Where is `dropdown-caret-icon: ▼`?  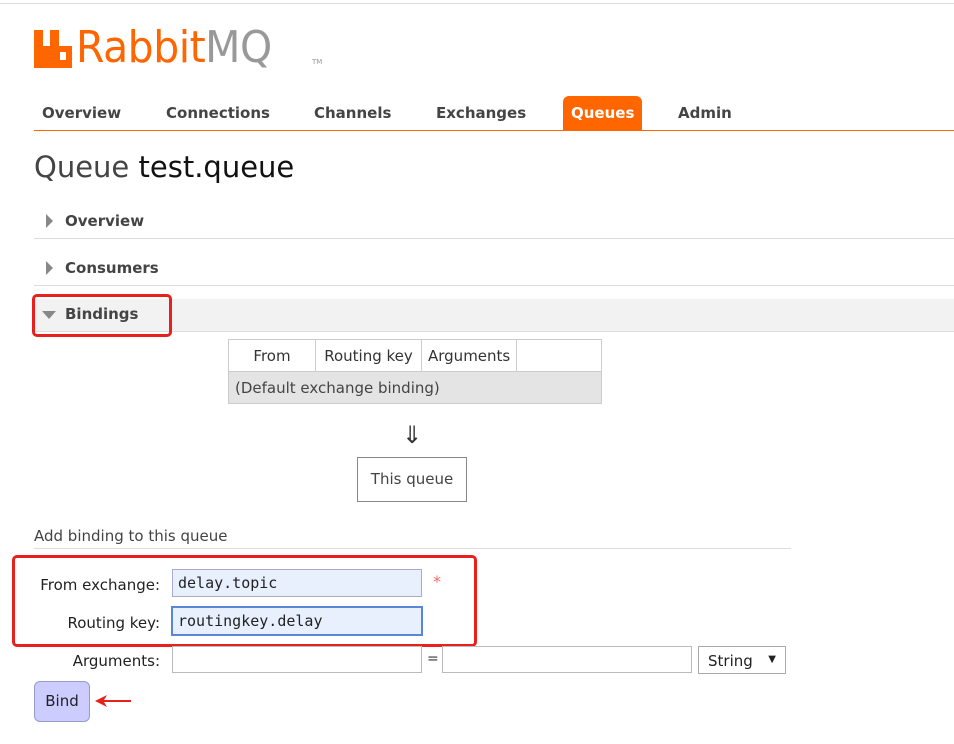
dropdown-caret-icon: ▼ is located at coordinates (772, 659).